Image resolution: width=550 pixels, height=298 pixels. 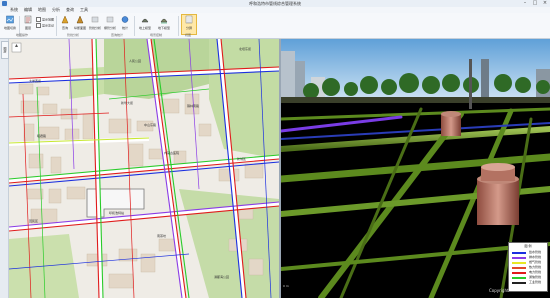 I want to click on pipe-analysis-icon, so click(x=95, y=19).